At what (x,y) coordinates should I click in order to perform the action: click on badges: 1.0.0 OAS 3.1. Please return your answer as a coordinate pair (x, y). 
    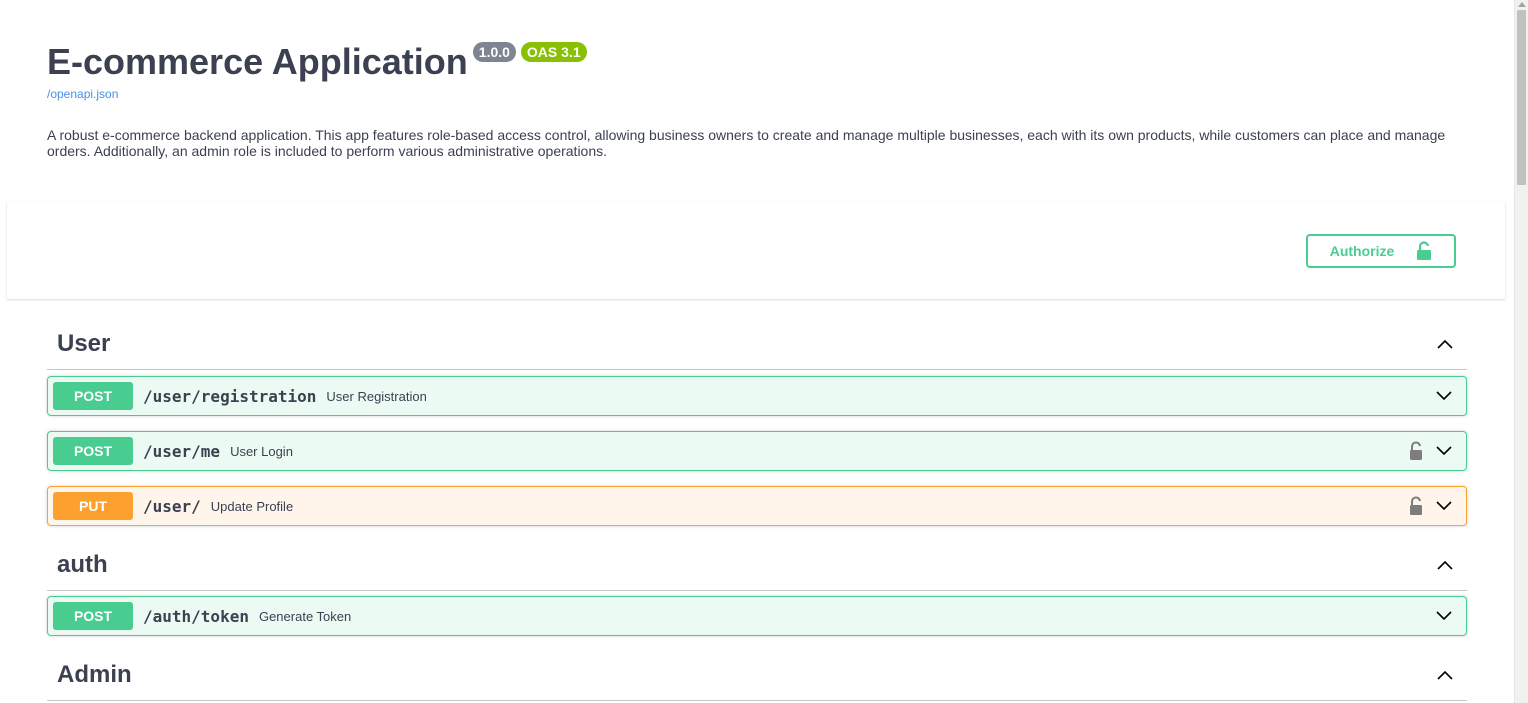
    Looking at the image, I should click on (532, 52).